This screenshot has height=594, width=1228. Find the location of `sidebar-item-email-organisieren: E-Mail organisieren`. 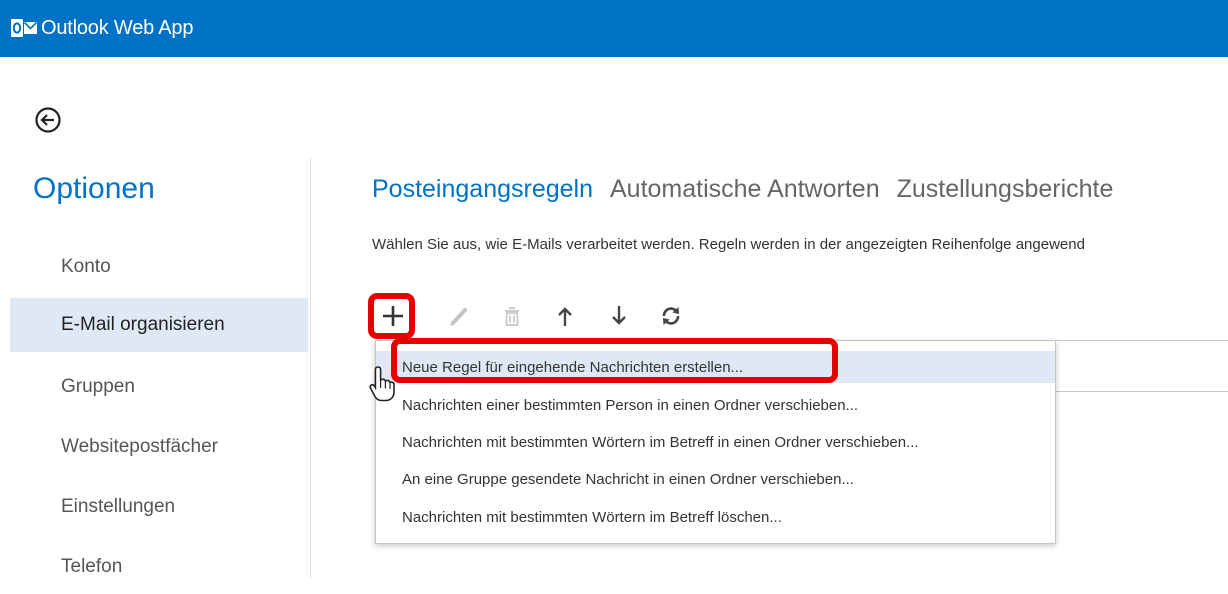

sidebar-item-email-organisieren: E-Mail organisieren is located at coordinates (159, 325).